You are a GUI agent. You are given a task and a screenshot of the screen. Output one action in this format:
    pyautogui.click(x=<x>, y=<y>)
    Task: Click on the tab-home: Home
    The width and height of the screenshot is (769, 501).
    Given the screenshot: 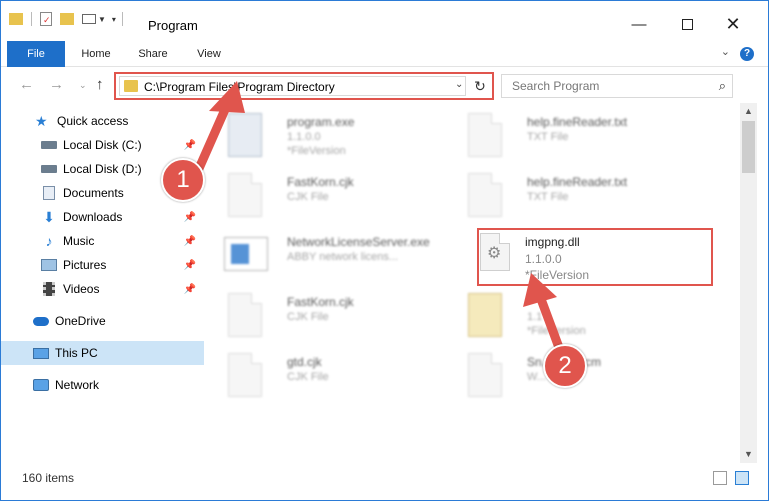 What is the action you would take?
    pyautogui.click(x=96, y=54)
    